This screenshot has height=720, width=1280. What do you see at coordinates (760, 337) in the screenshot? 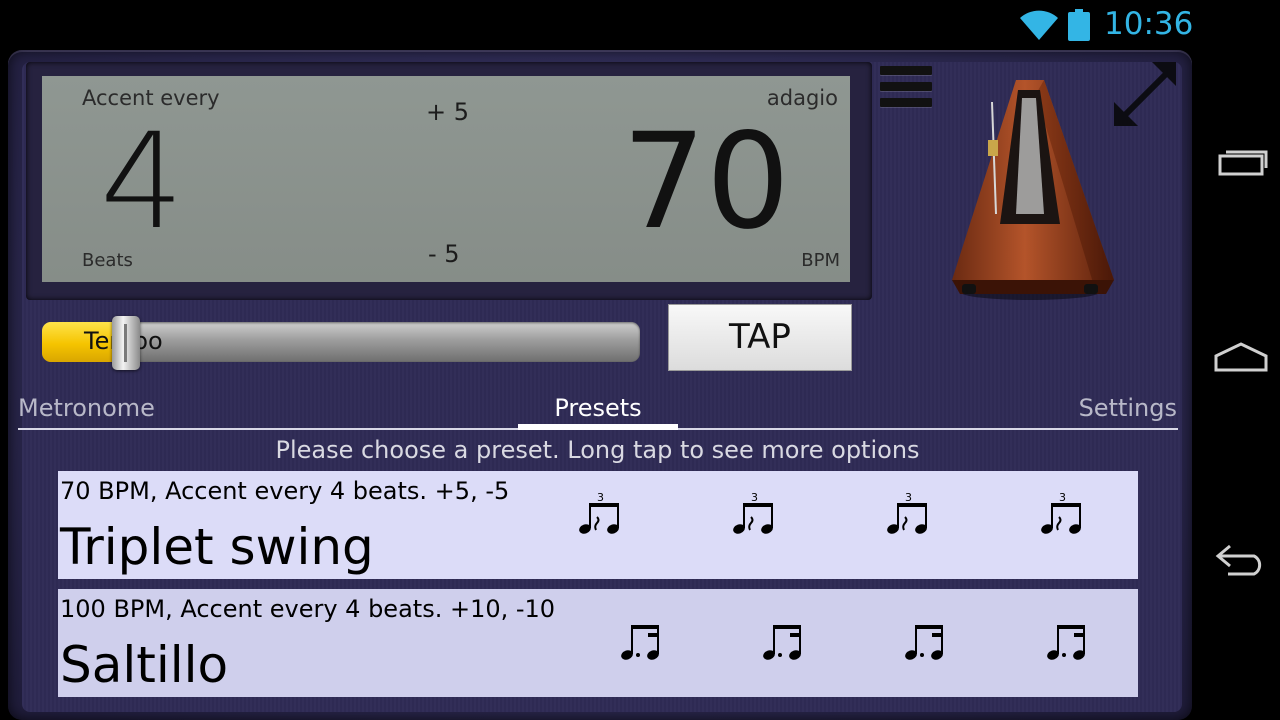
I see `tap-button: TAP` at bounding box center [760, 337].